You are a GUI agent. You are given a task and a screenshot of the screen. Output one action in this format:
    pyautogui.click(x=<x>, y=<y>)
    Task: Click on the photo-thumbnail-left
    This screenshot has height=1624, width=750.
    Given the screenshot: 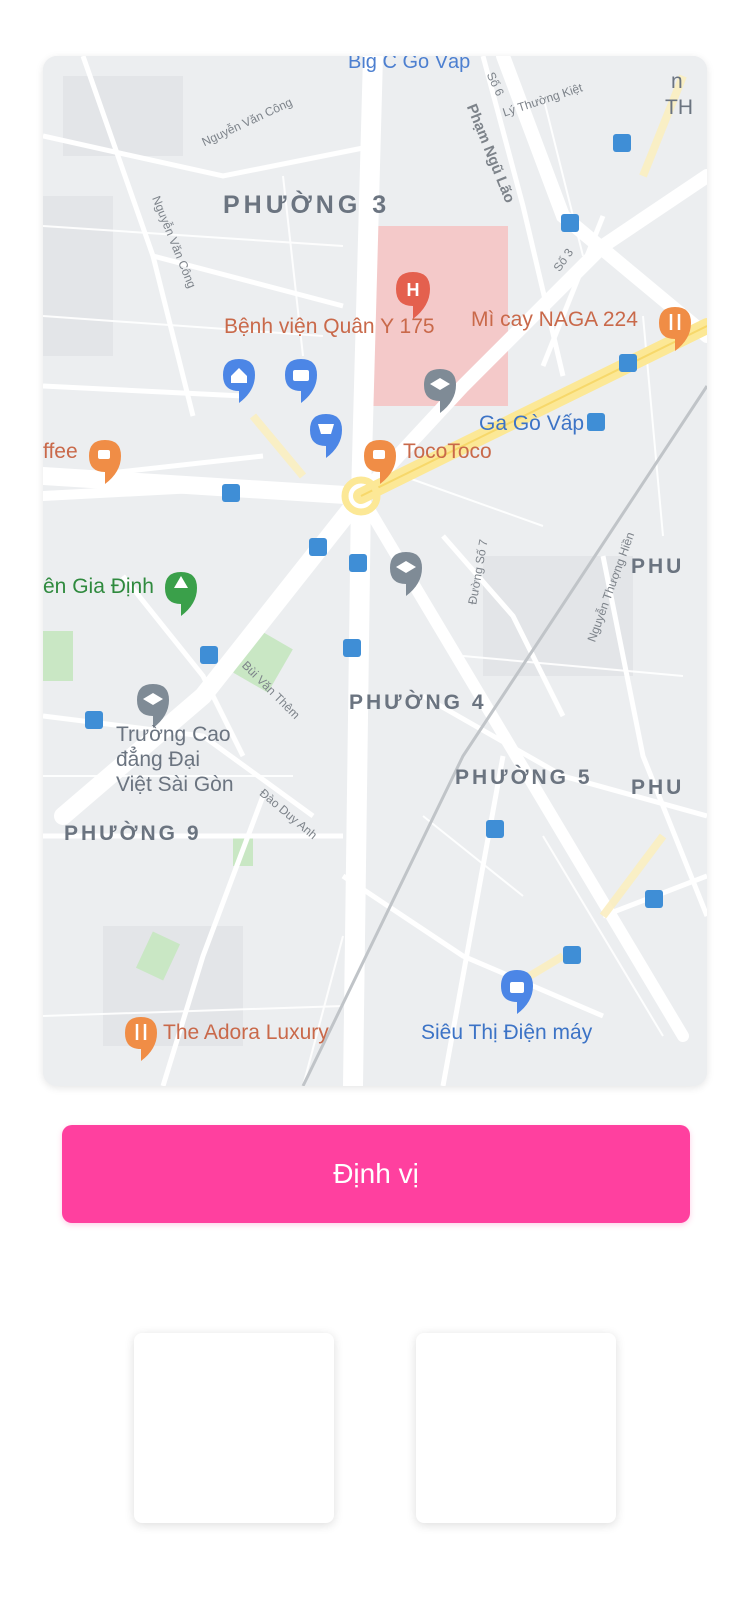 What is the action you would take?
    pyautogui.click(x=234, y=1428)
    